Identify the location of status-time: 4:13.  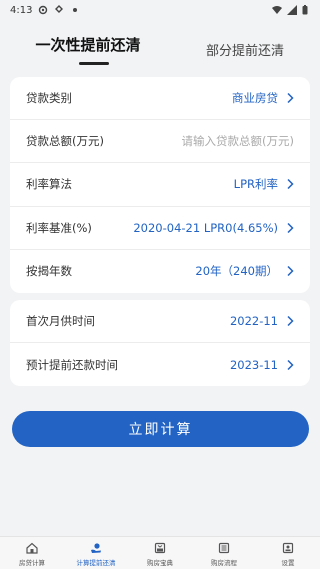
(21, 10).